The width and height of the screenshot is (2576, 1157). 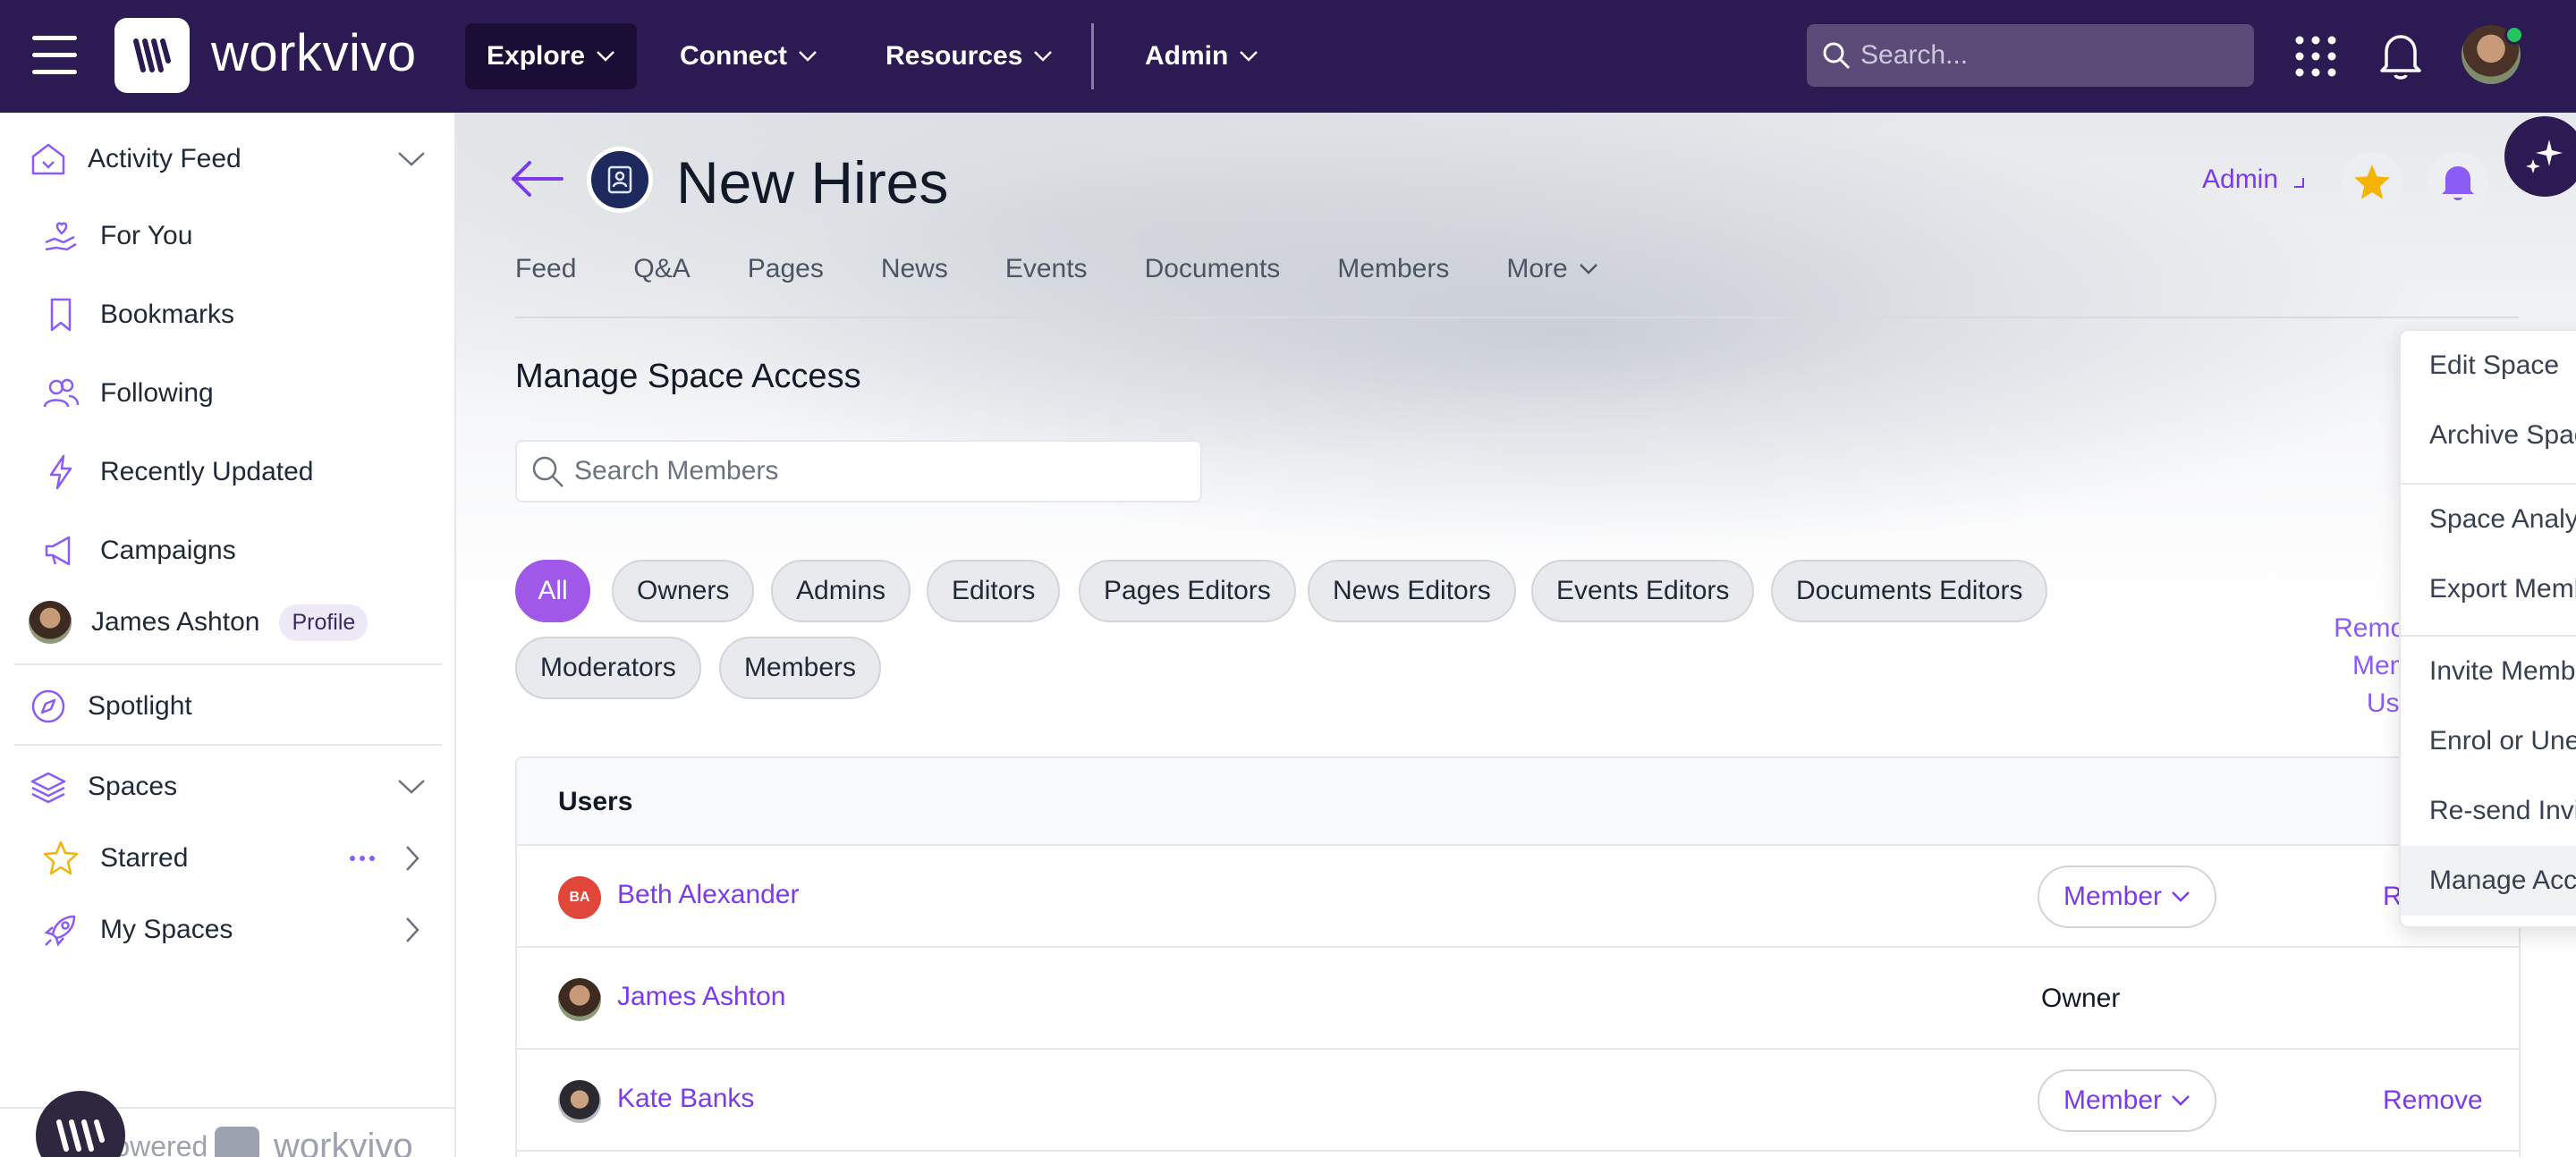 I want to click on member-search, so click(x=858, y=471).